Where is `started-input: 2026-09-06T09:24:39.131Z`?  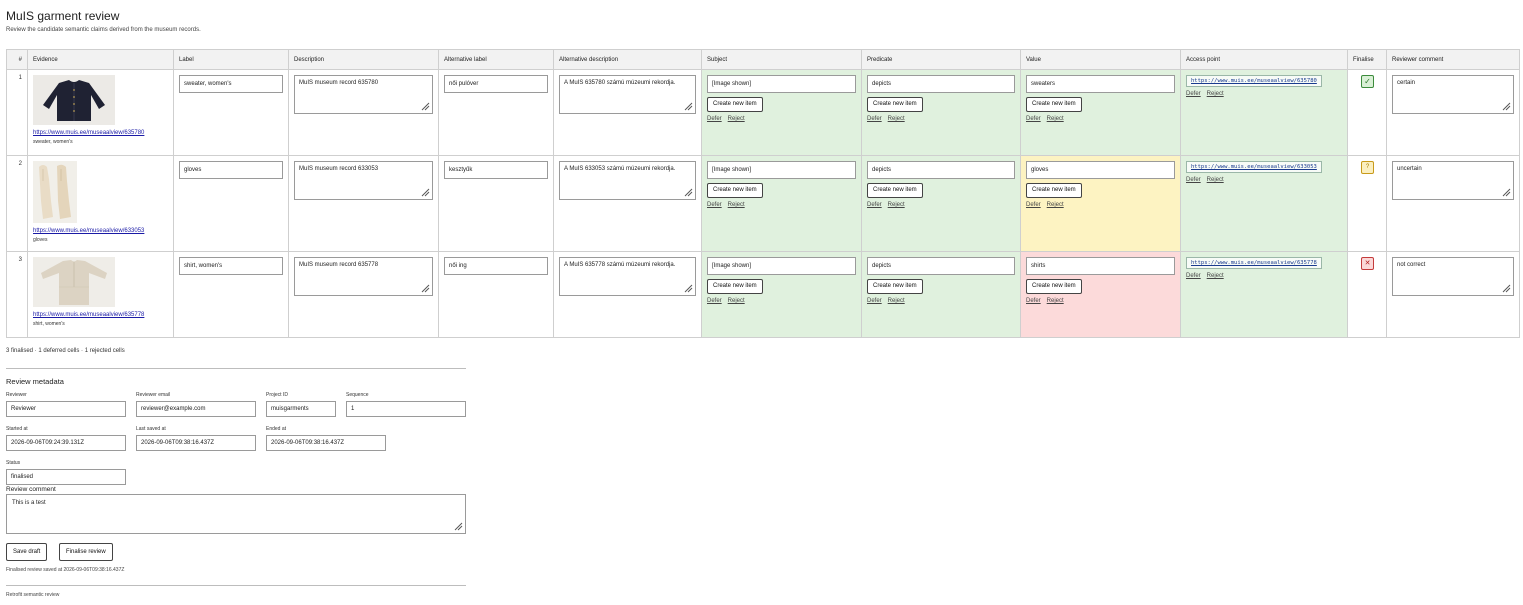 started-input: 2026-09-06T09:24:39.131Z is located at coordinates (66, 443).